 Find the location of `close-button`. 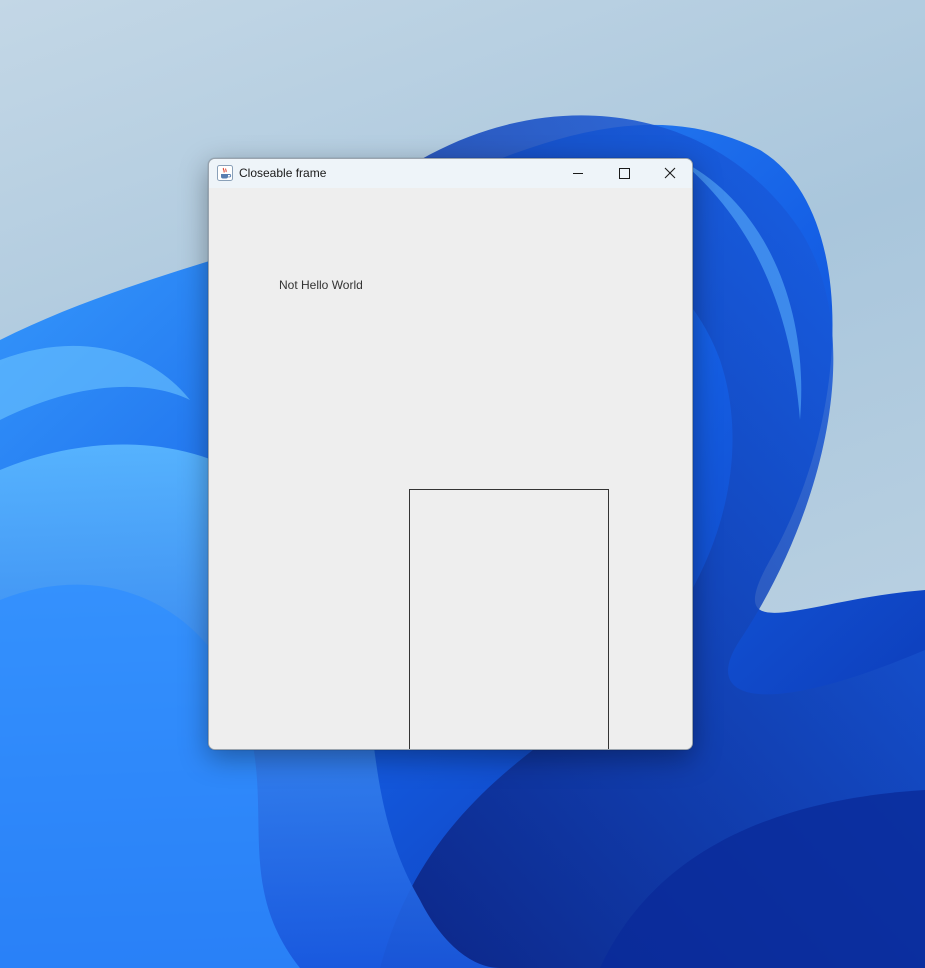

close-button is located at coordinates (669, 173).